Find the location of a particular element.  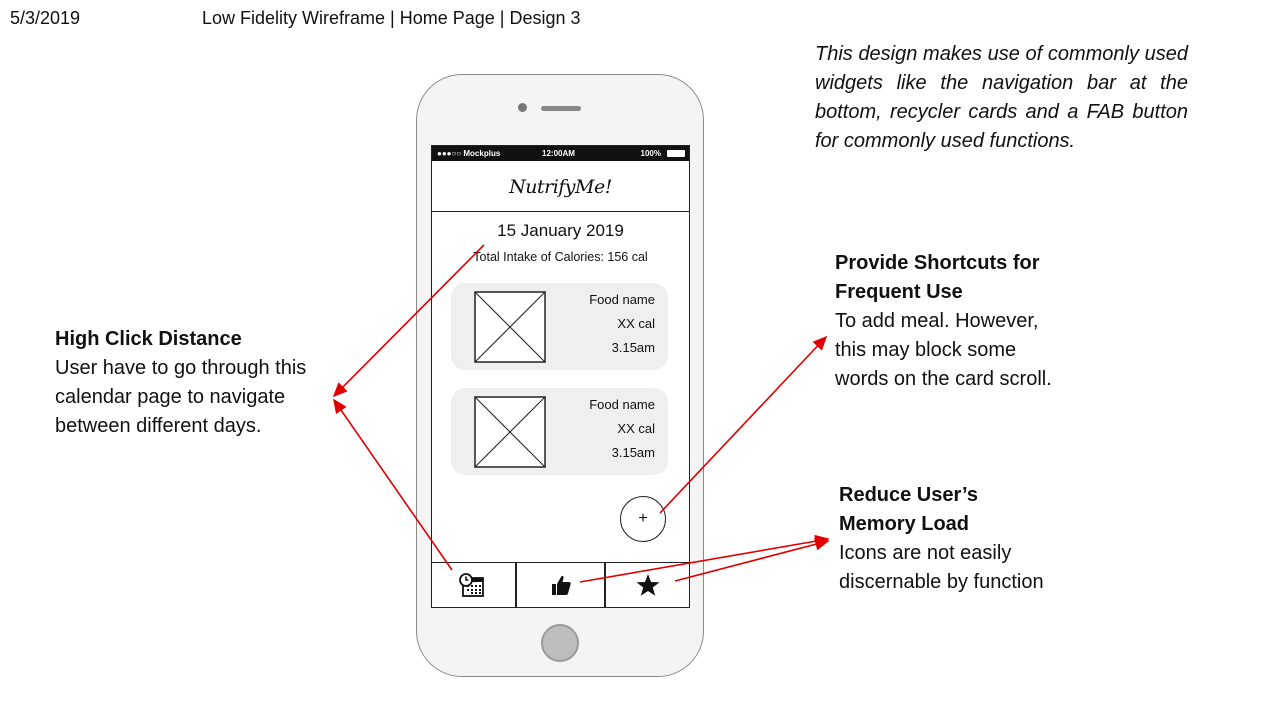

status-bar: ●●●○○ Mockplus 12:00AM 100% is located at coordinates (560, 153).